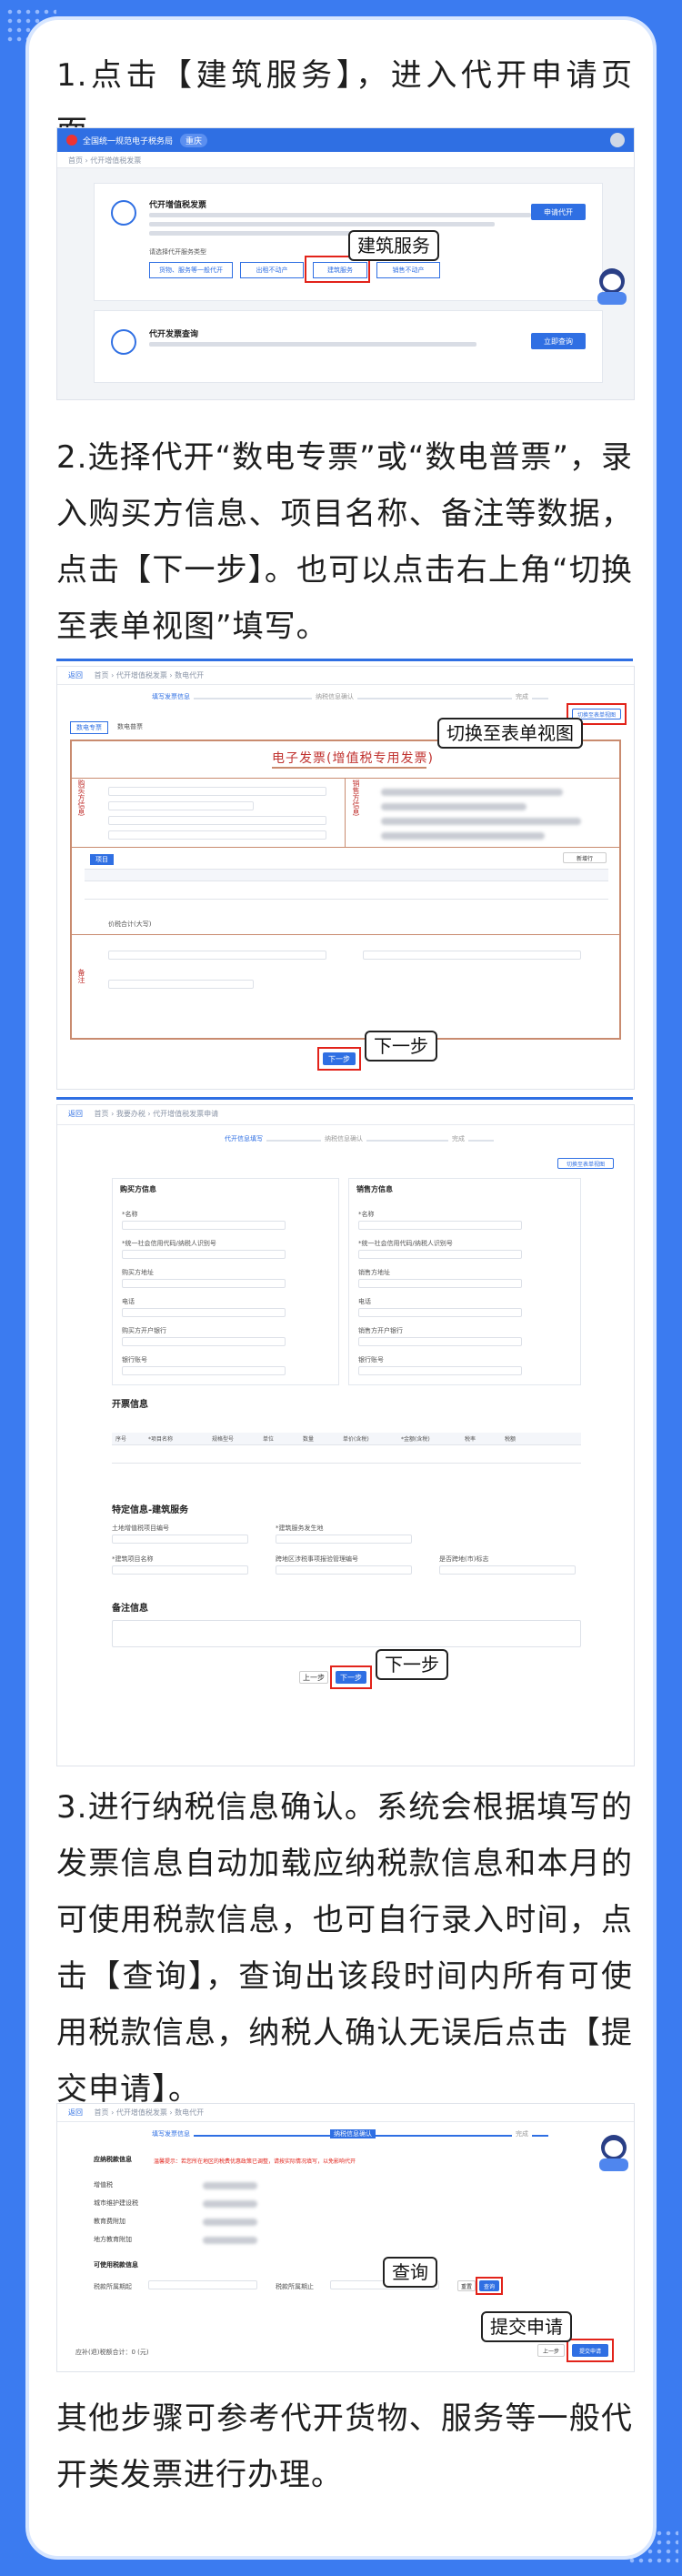 The image size is (682, 2576). Describe the element at coordinates (393, 245) in the screenshot. I see `callout-construction-service: 建筑服务` at that location.